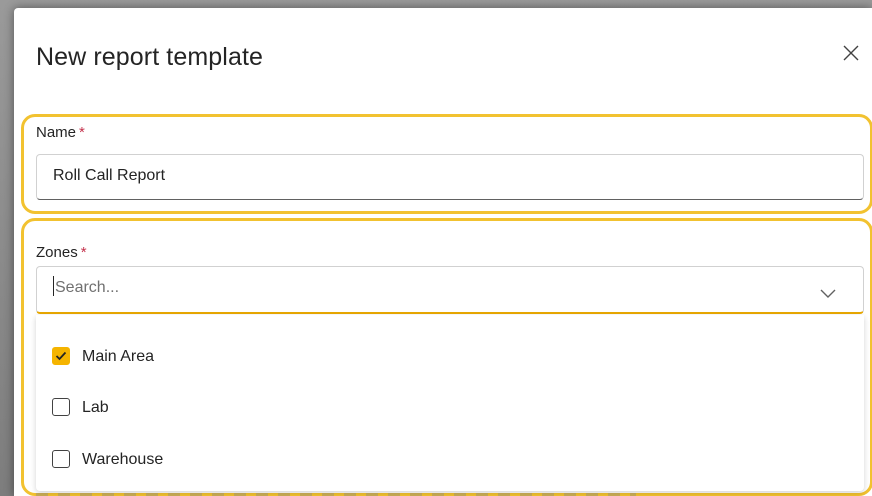  Describe the element at coordinates (95, 407) in the screenshot. I see `zone-option-label: Lab` at that location.